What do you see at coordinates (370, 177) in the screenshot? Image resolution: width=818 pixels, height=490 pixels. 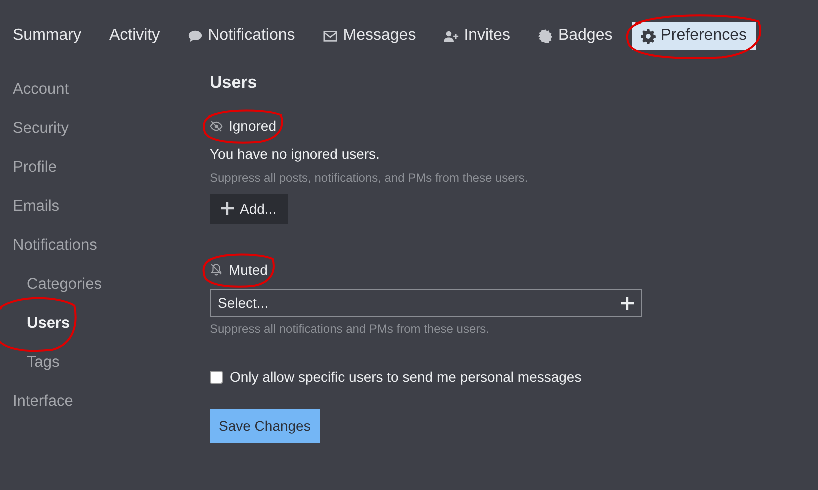 I see `help-text: Suppress all posts, notifications, and PMs from these users.` at bounding box center [370, 177].